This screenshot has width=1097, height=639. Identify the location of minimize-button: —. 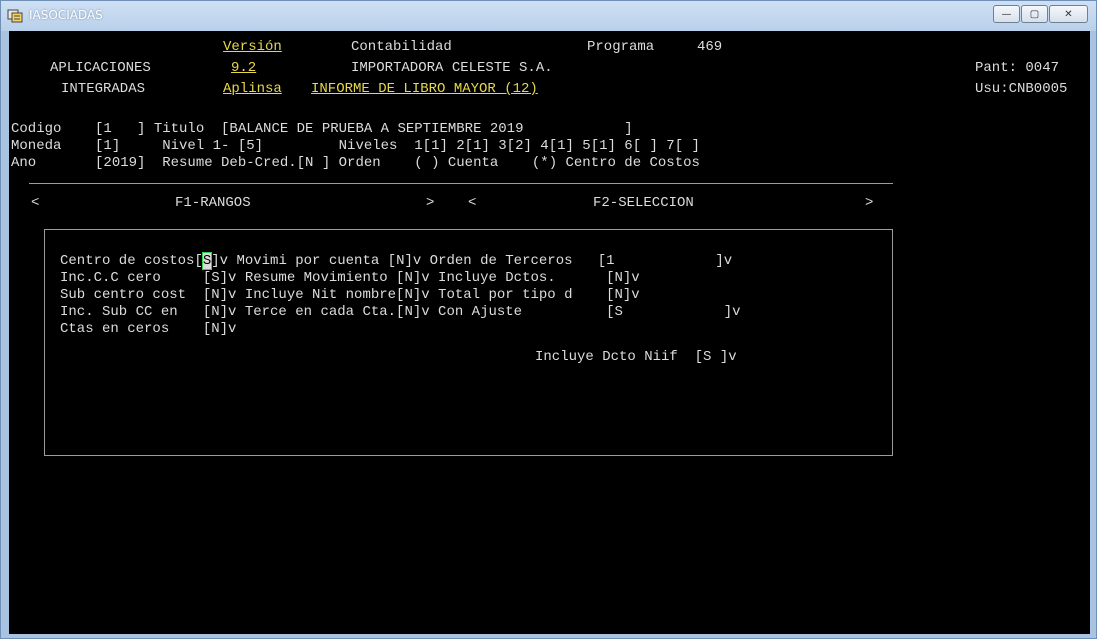
(1006, 14).